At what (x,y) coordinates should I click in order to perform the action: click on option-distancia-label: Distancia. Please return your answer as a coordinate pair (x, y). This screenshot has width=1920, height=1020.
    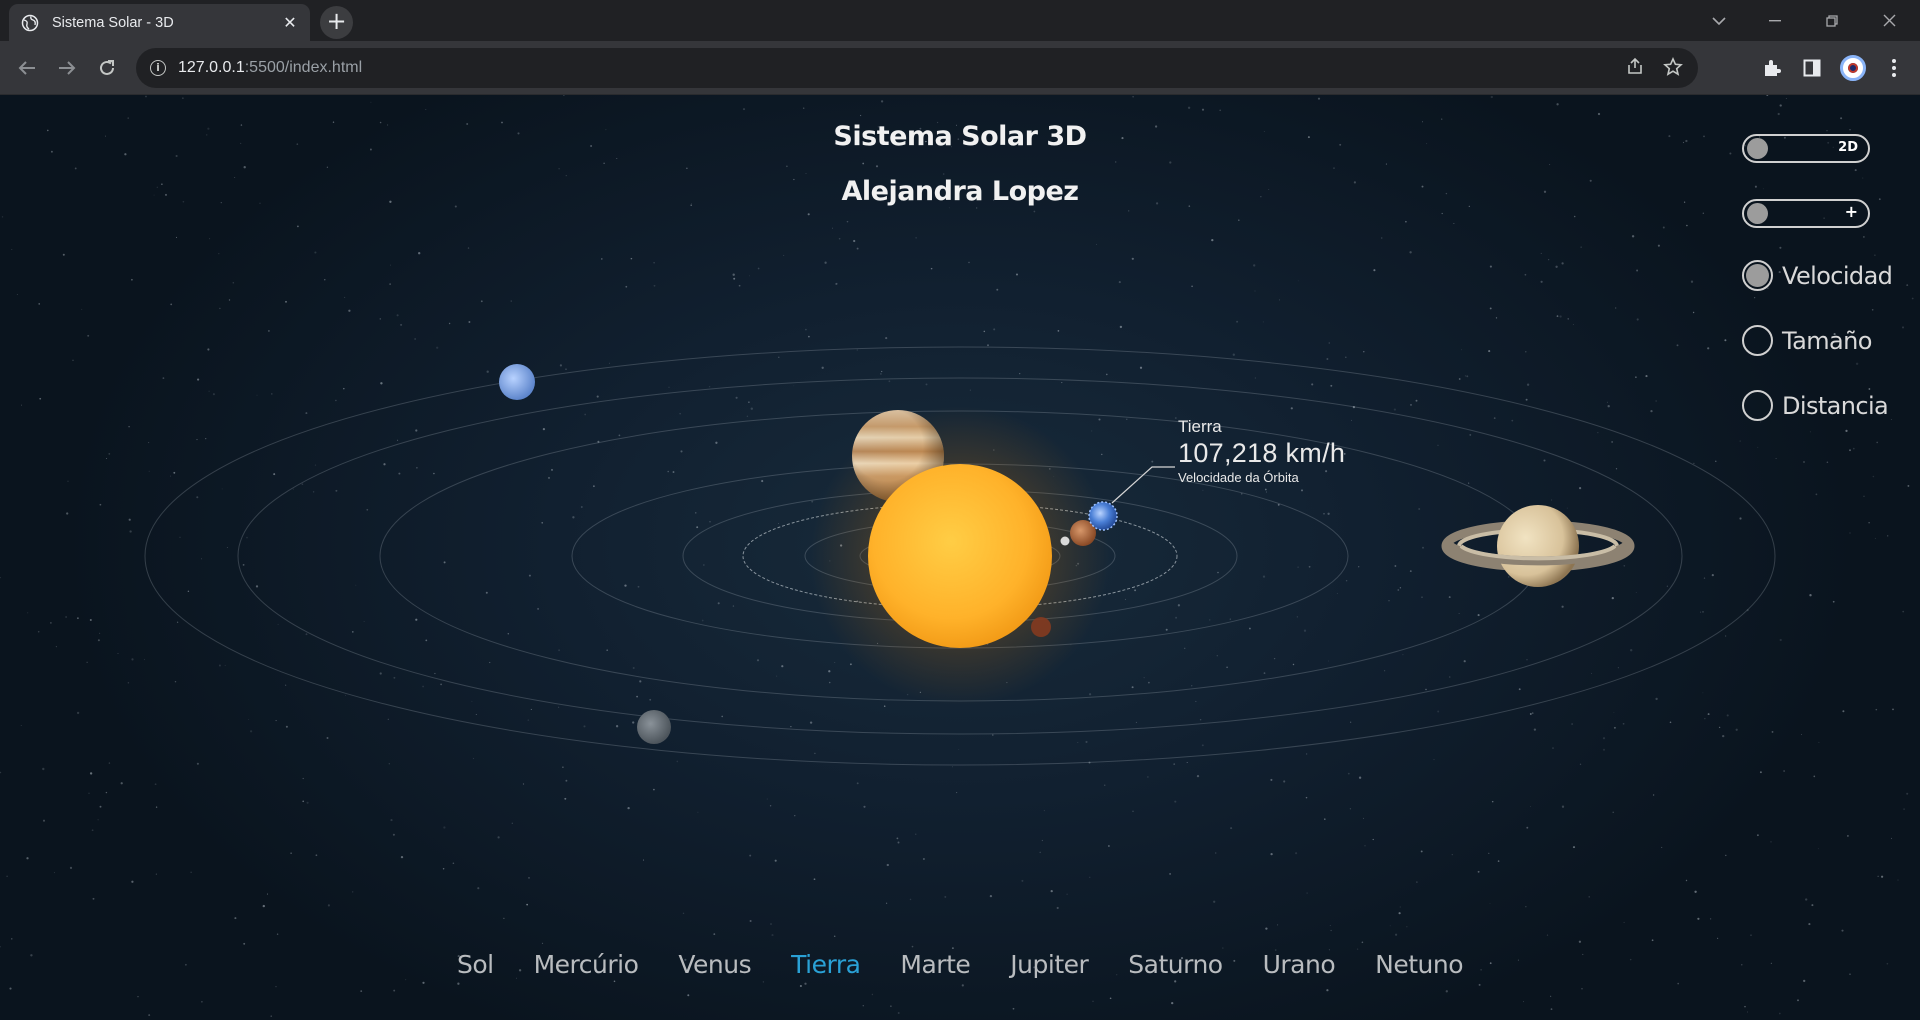
    Looking at the image, I should click on (1835, 405).